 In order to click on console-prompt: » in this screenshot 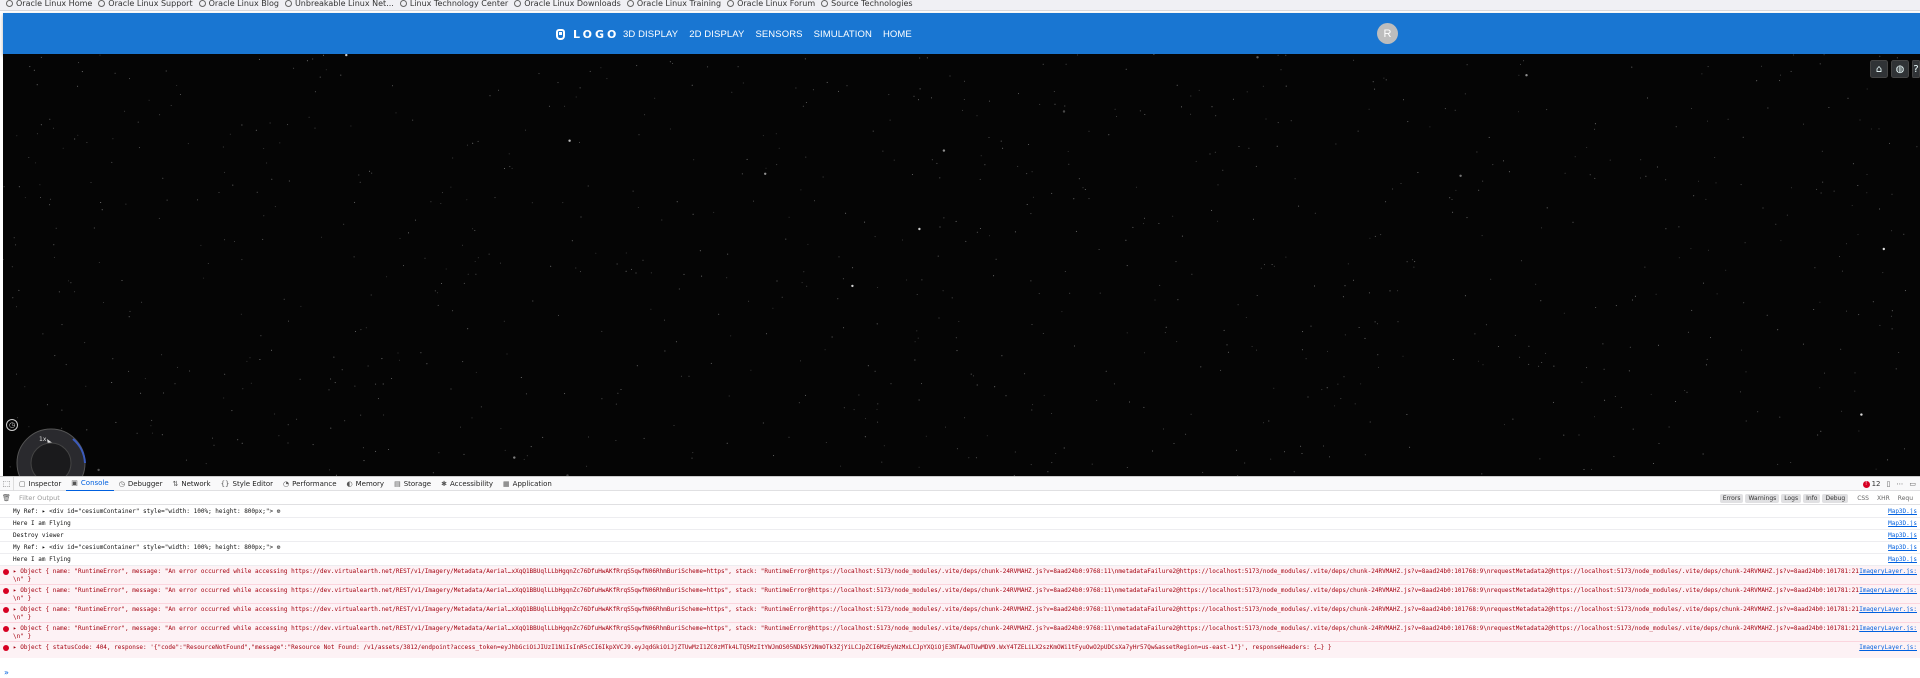, I will do `click(6, 672)`.